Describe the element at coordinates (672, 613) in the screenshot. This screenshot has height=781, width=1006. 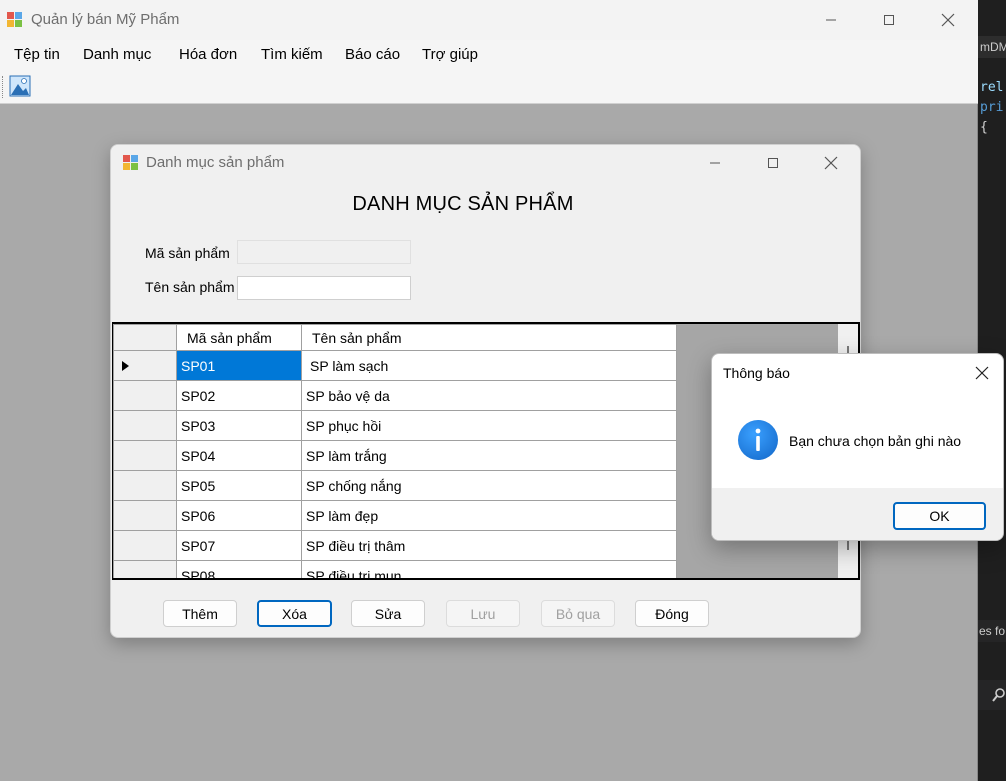
I see `close-form-button: Đóng` at that location.